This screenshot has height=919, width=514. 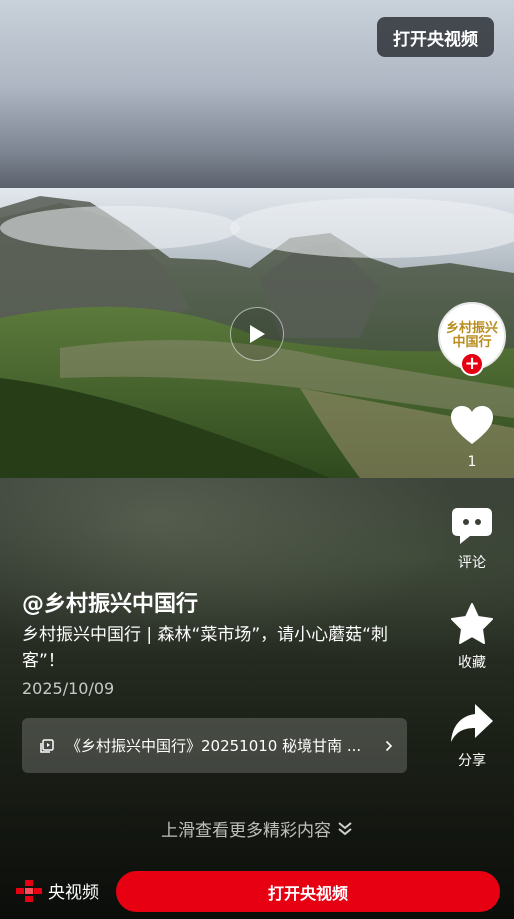 I want to click on publish-date: 2025/10/09, so click(x=68, y=688).